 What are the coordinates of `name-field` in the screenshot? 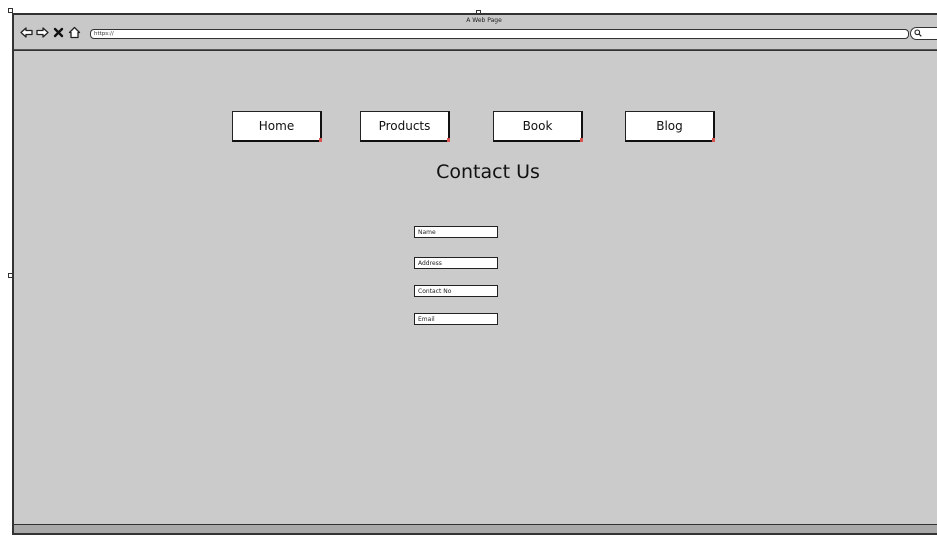 It's located at (456, 232).